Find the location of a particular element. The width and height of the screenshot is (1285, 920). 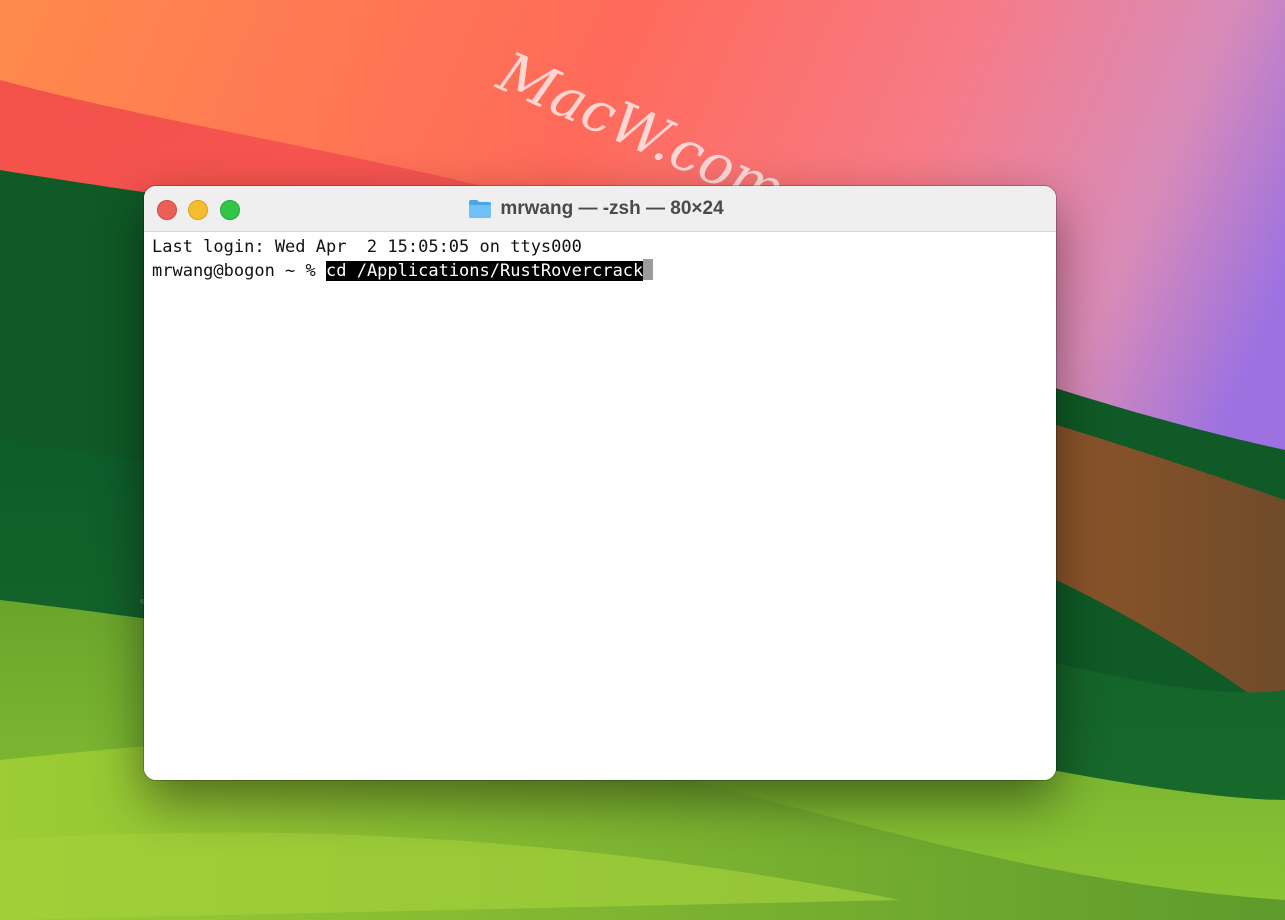

text-cursor is located at coordinates (648, 269).